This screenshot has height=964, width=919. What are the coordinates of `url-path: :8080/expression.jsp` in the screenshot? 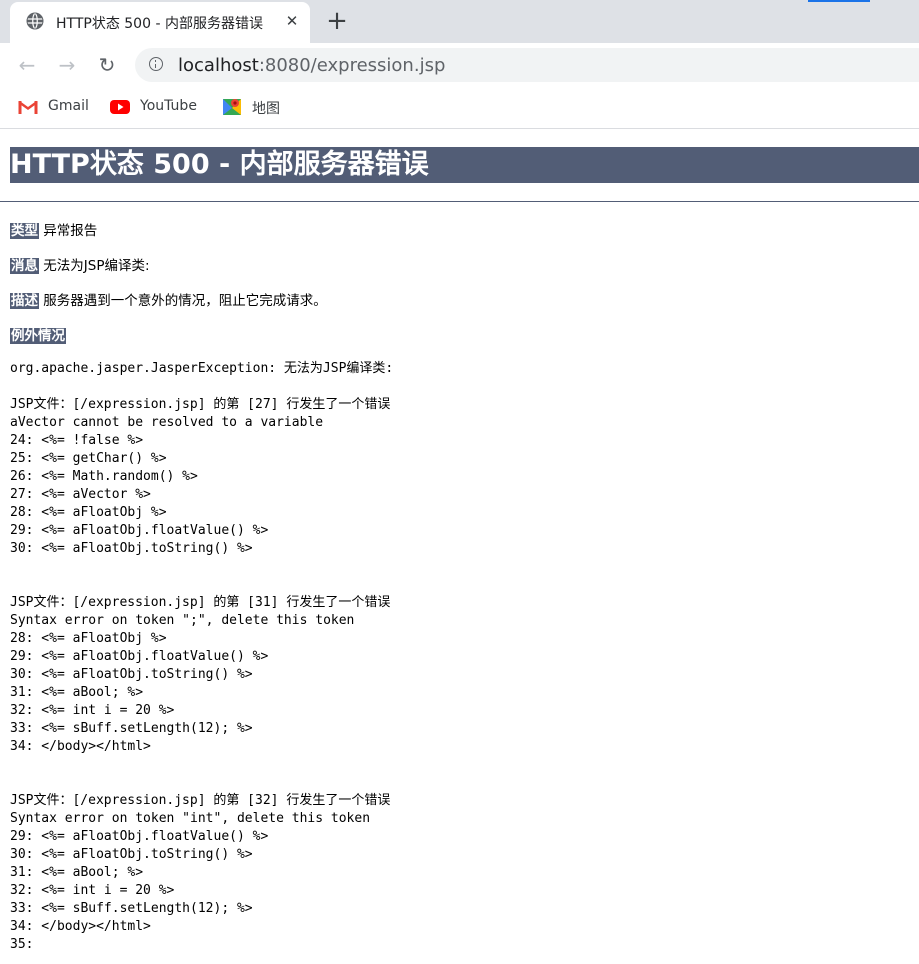 It's located at (352, 65).